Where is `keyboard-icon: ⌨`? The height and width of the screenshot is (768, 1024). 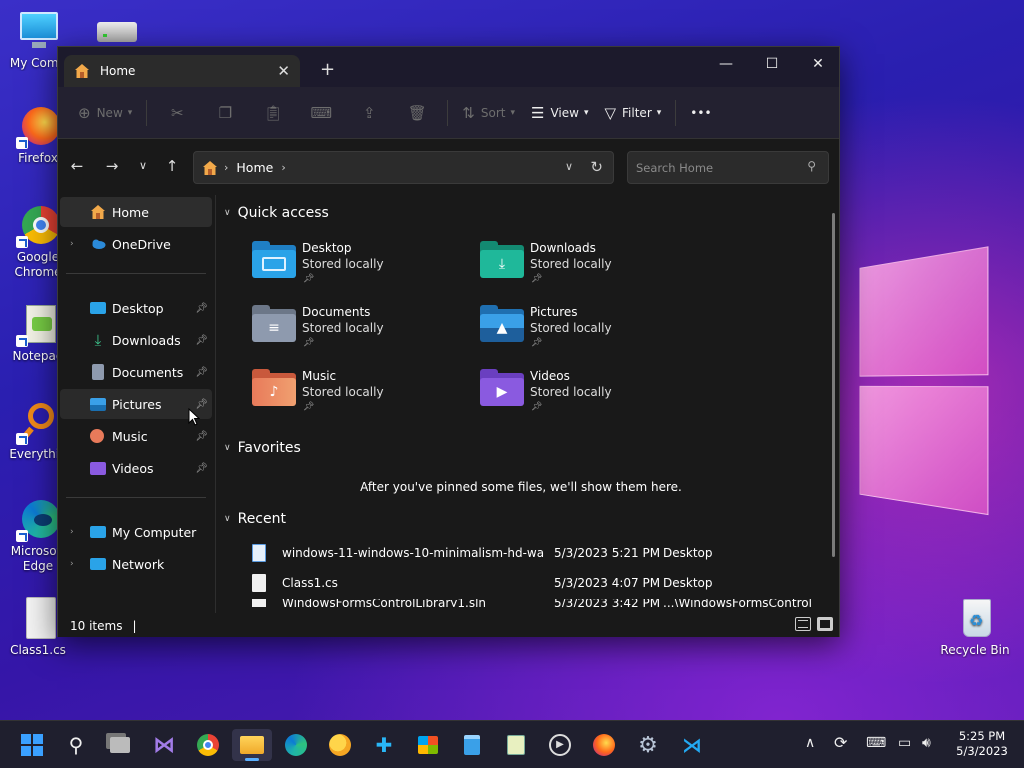 keyboard-icon: ⌨ is located at coordinates (876, 743).